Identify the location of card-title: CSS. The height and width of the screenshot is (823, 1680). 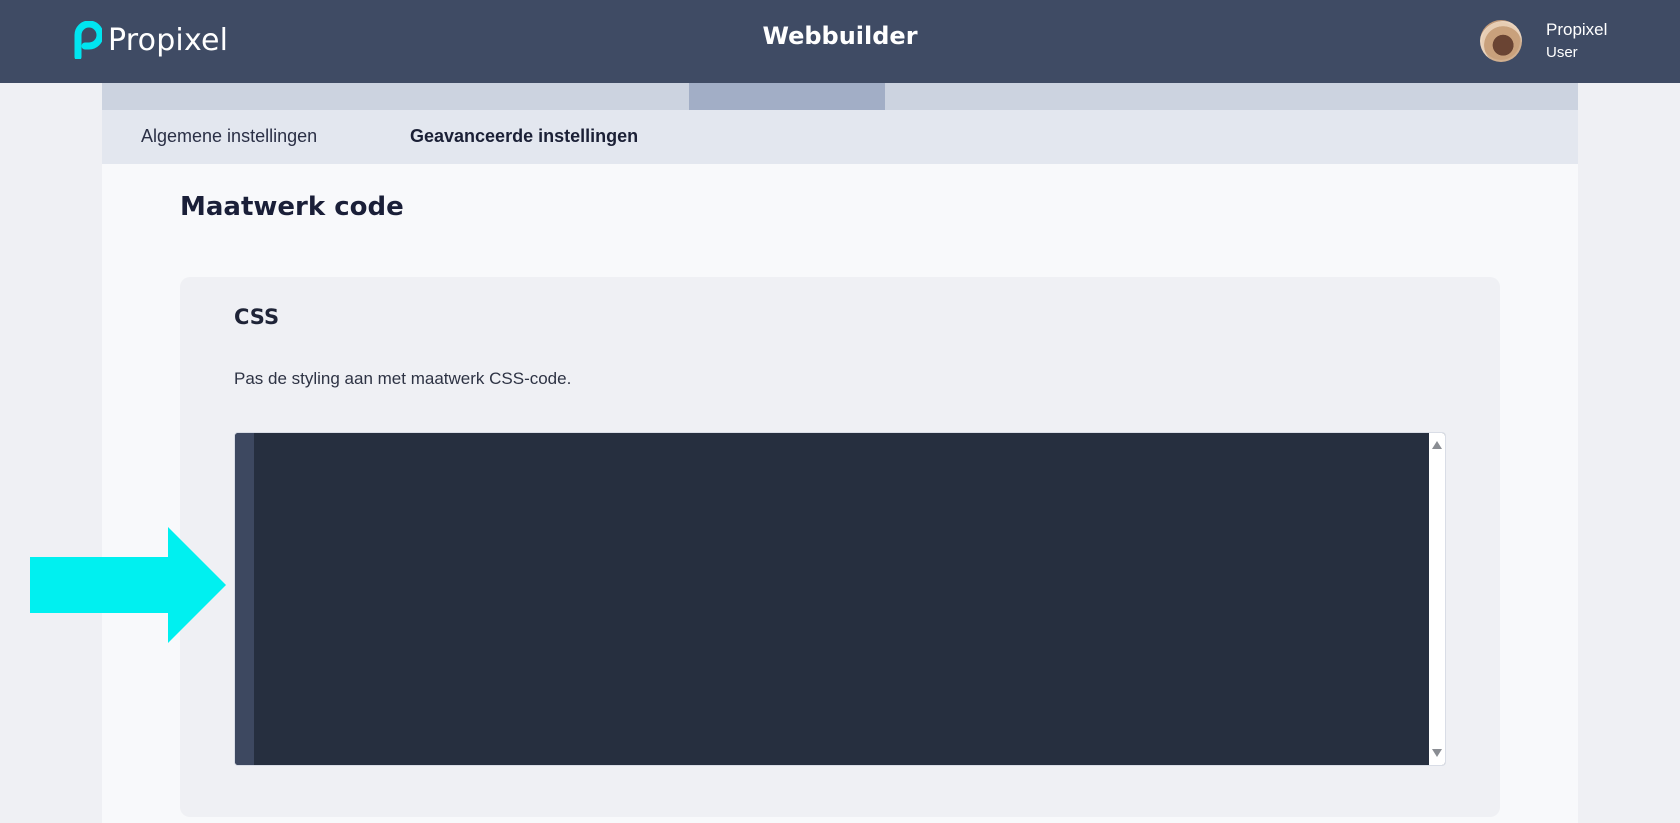
(257, 317).